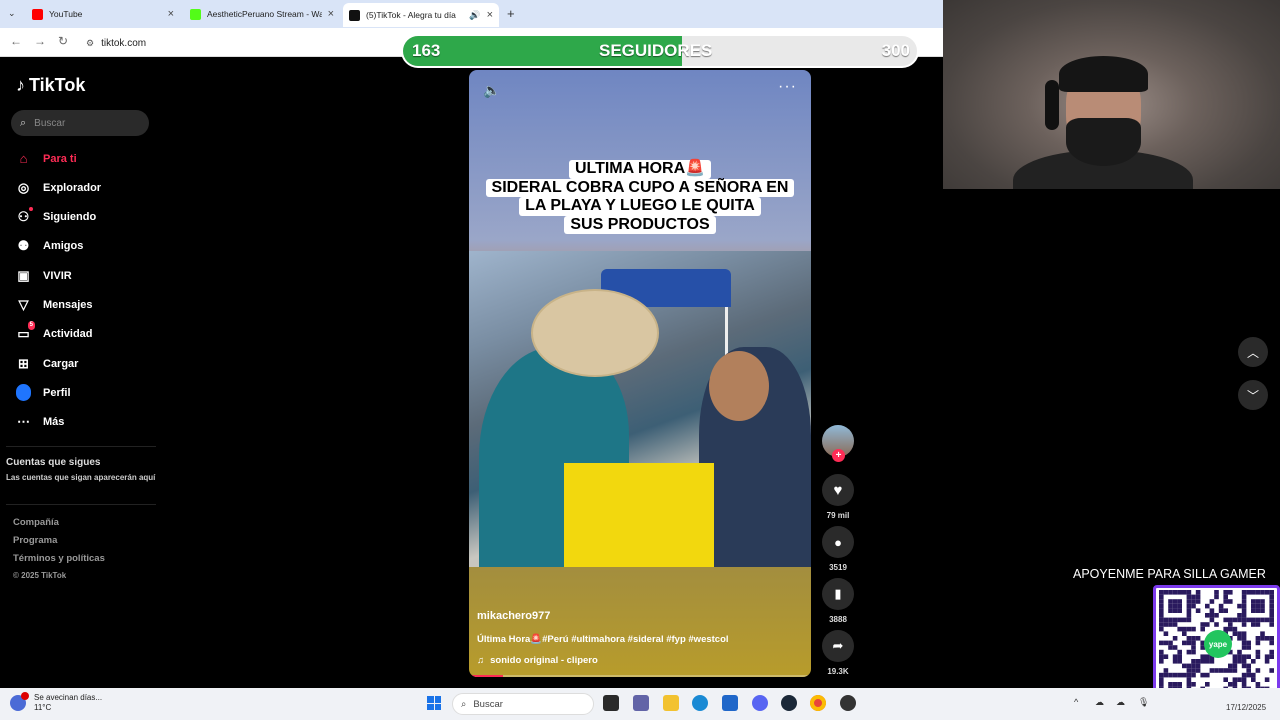 The width and height of the screenshot is (1280, 720). I want to click on sidebar-item-siguiendo: ⚇ Siguiendo, so click(56, 215).